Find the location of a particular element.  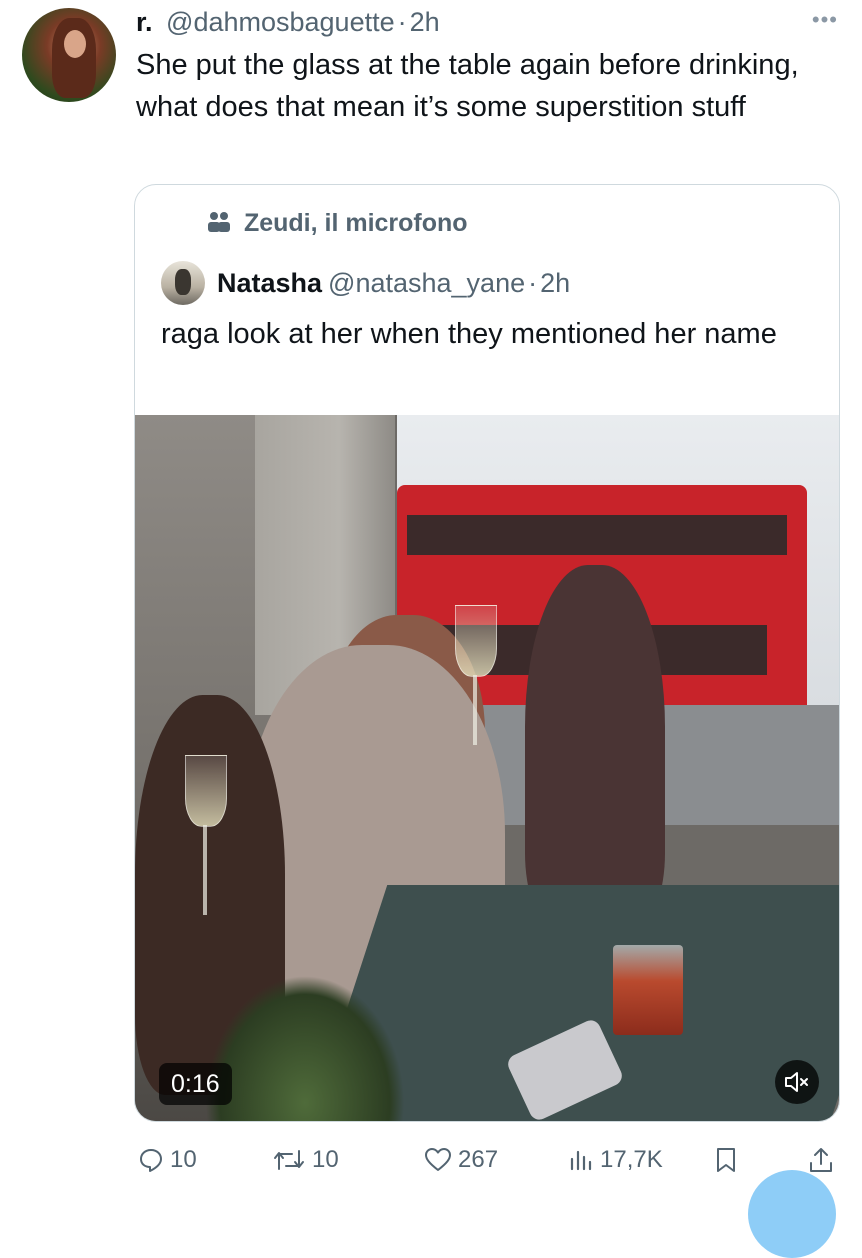

more-icon: ••• is located at coordinates (825, 20).